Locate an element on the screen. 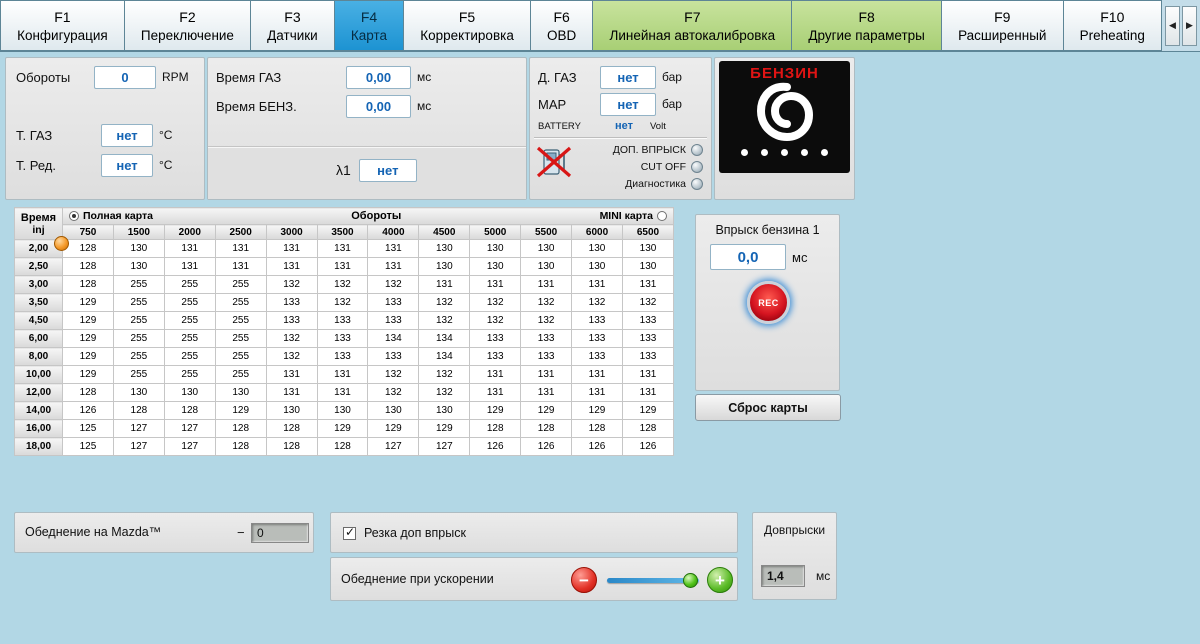 The image size is (1200, 644). rec-button: REC is located at coordinates (768, 302).